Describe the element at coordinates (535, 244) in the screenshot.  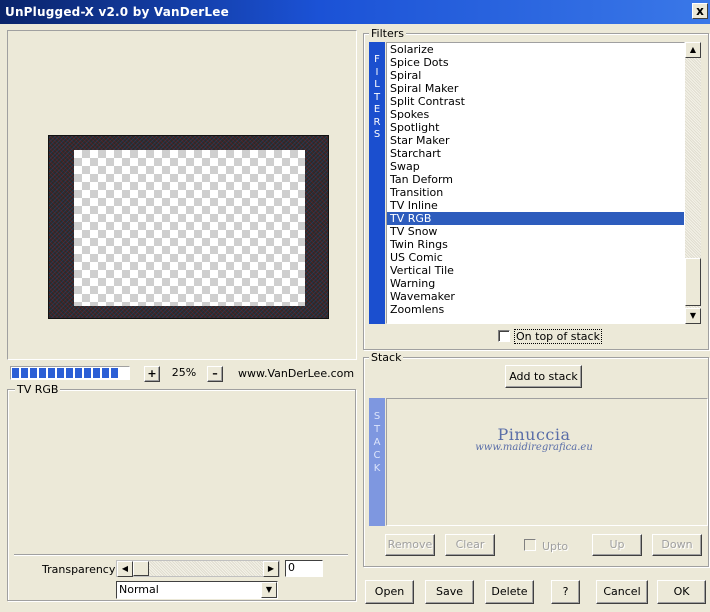
I see `filter-list-item: Twin Rings` at that location.